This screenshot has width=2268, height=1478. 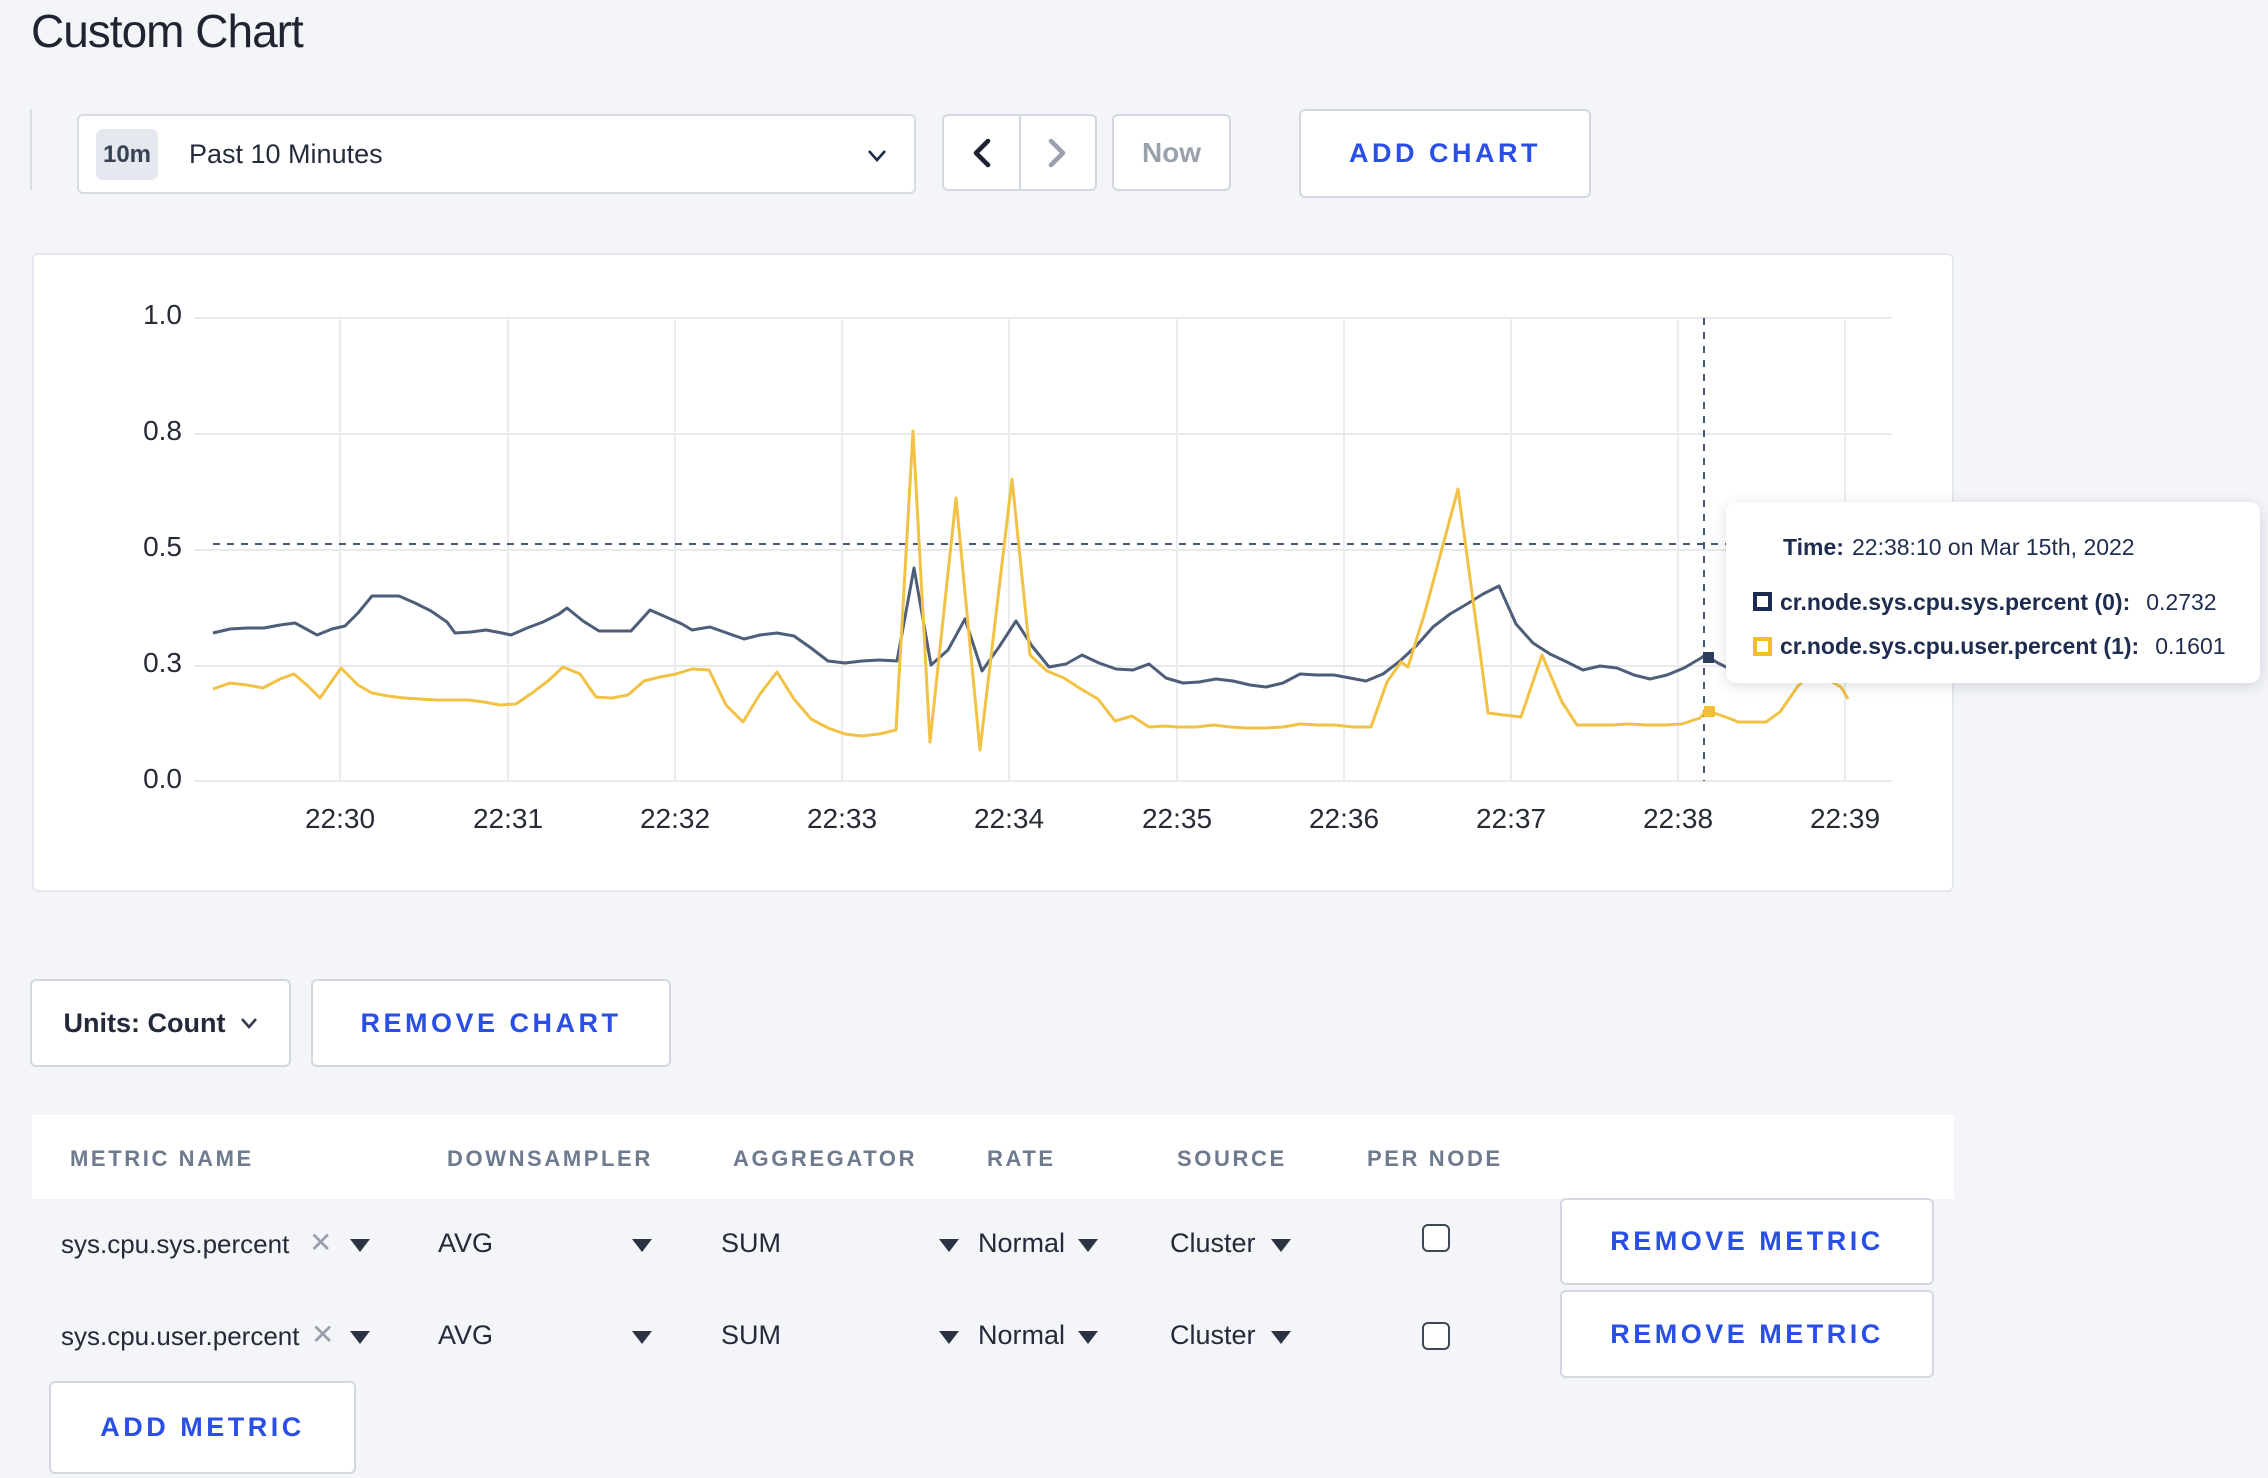 What do you see at coordinates (675, 818) in the screenshot?
I see `svg-text: 22:32` at bounding box center [675, 818].